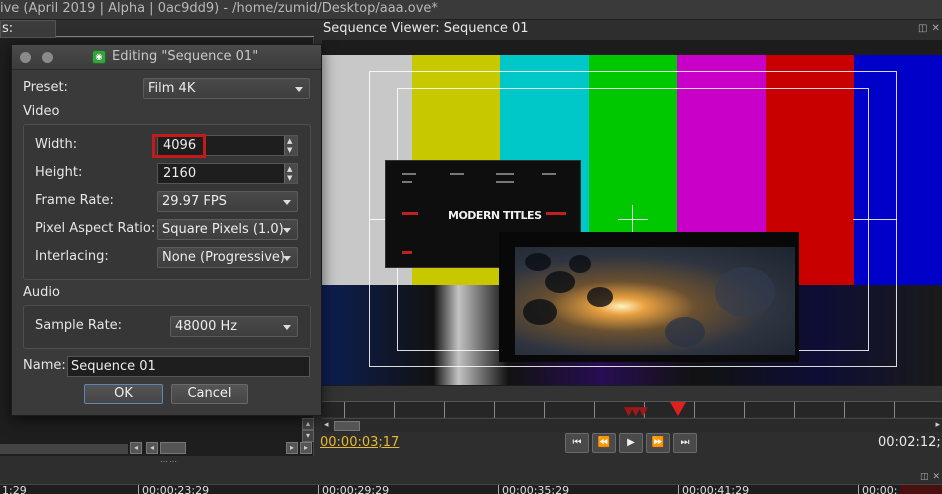  Describe the element at coordinates (226, 88) in the screenshot. I see `preset-dropdown: Film 4K` at that location.